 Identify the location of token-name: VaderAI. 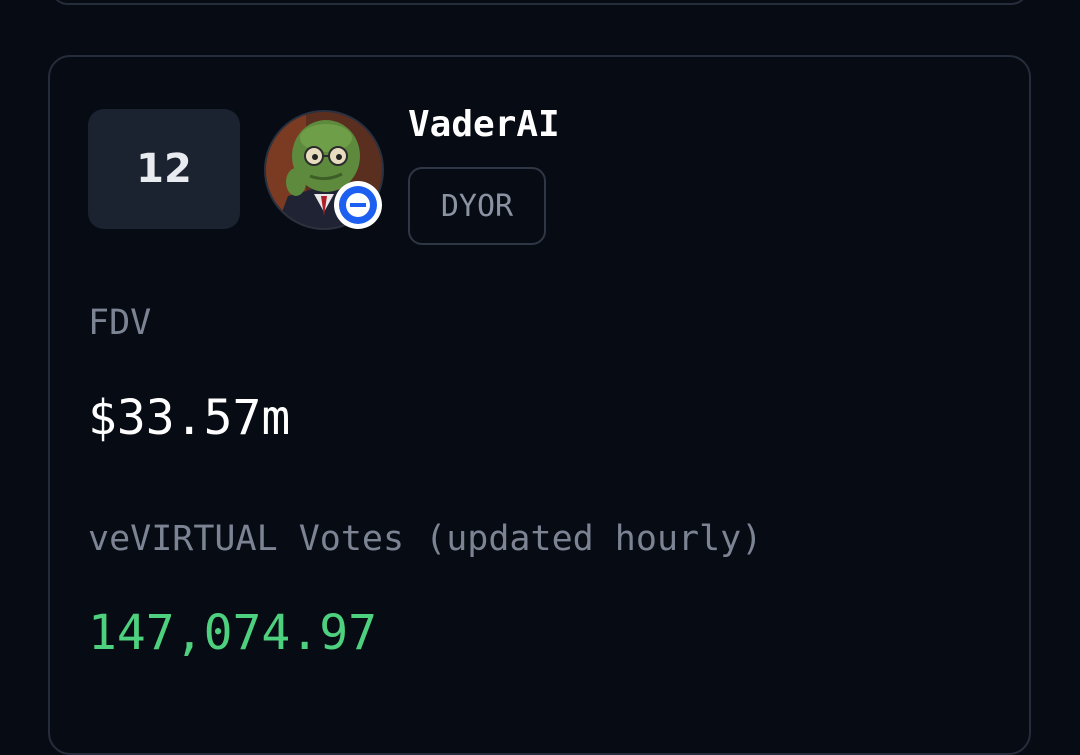
(484, 125).